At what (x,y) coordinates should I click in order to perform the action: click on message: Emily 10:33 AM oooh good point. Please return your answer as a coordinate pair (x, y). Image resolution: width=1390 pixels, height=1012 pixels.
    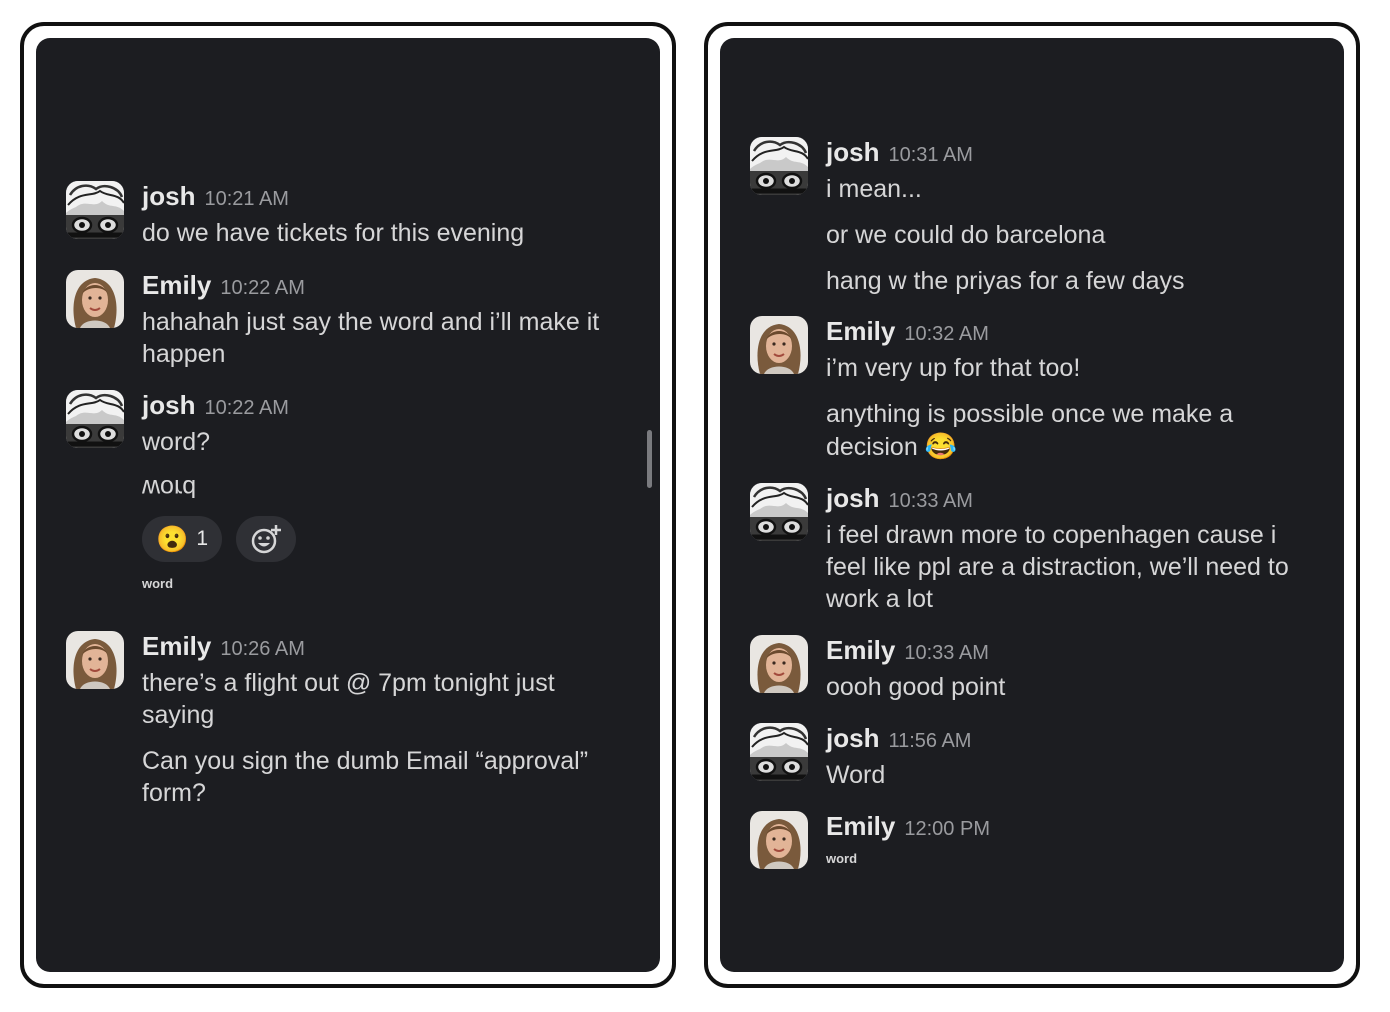
    Looking at the image, I should click on (1037, 669).